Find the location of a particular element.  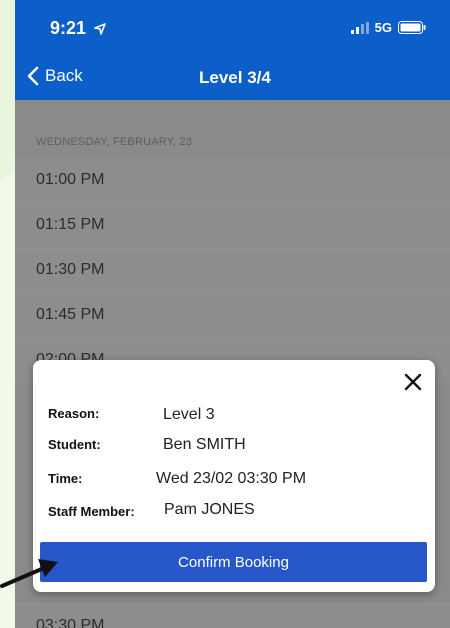

navigation-bar: Back Level 3/4 is located at coordinates (232, 78).